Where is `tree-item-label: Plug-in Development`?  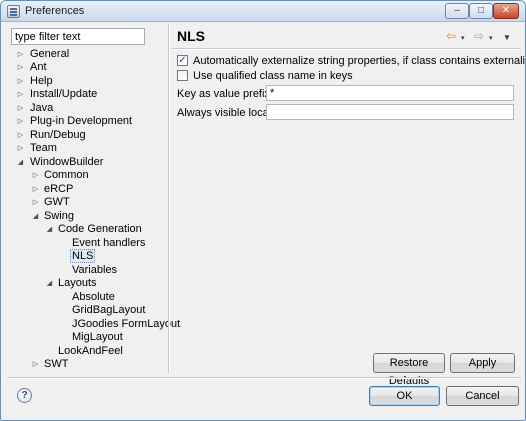 tree-item-label: Plug-in Development is located at coordinates (81, 121).